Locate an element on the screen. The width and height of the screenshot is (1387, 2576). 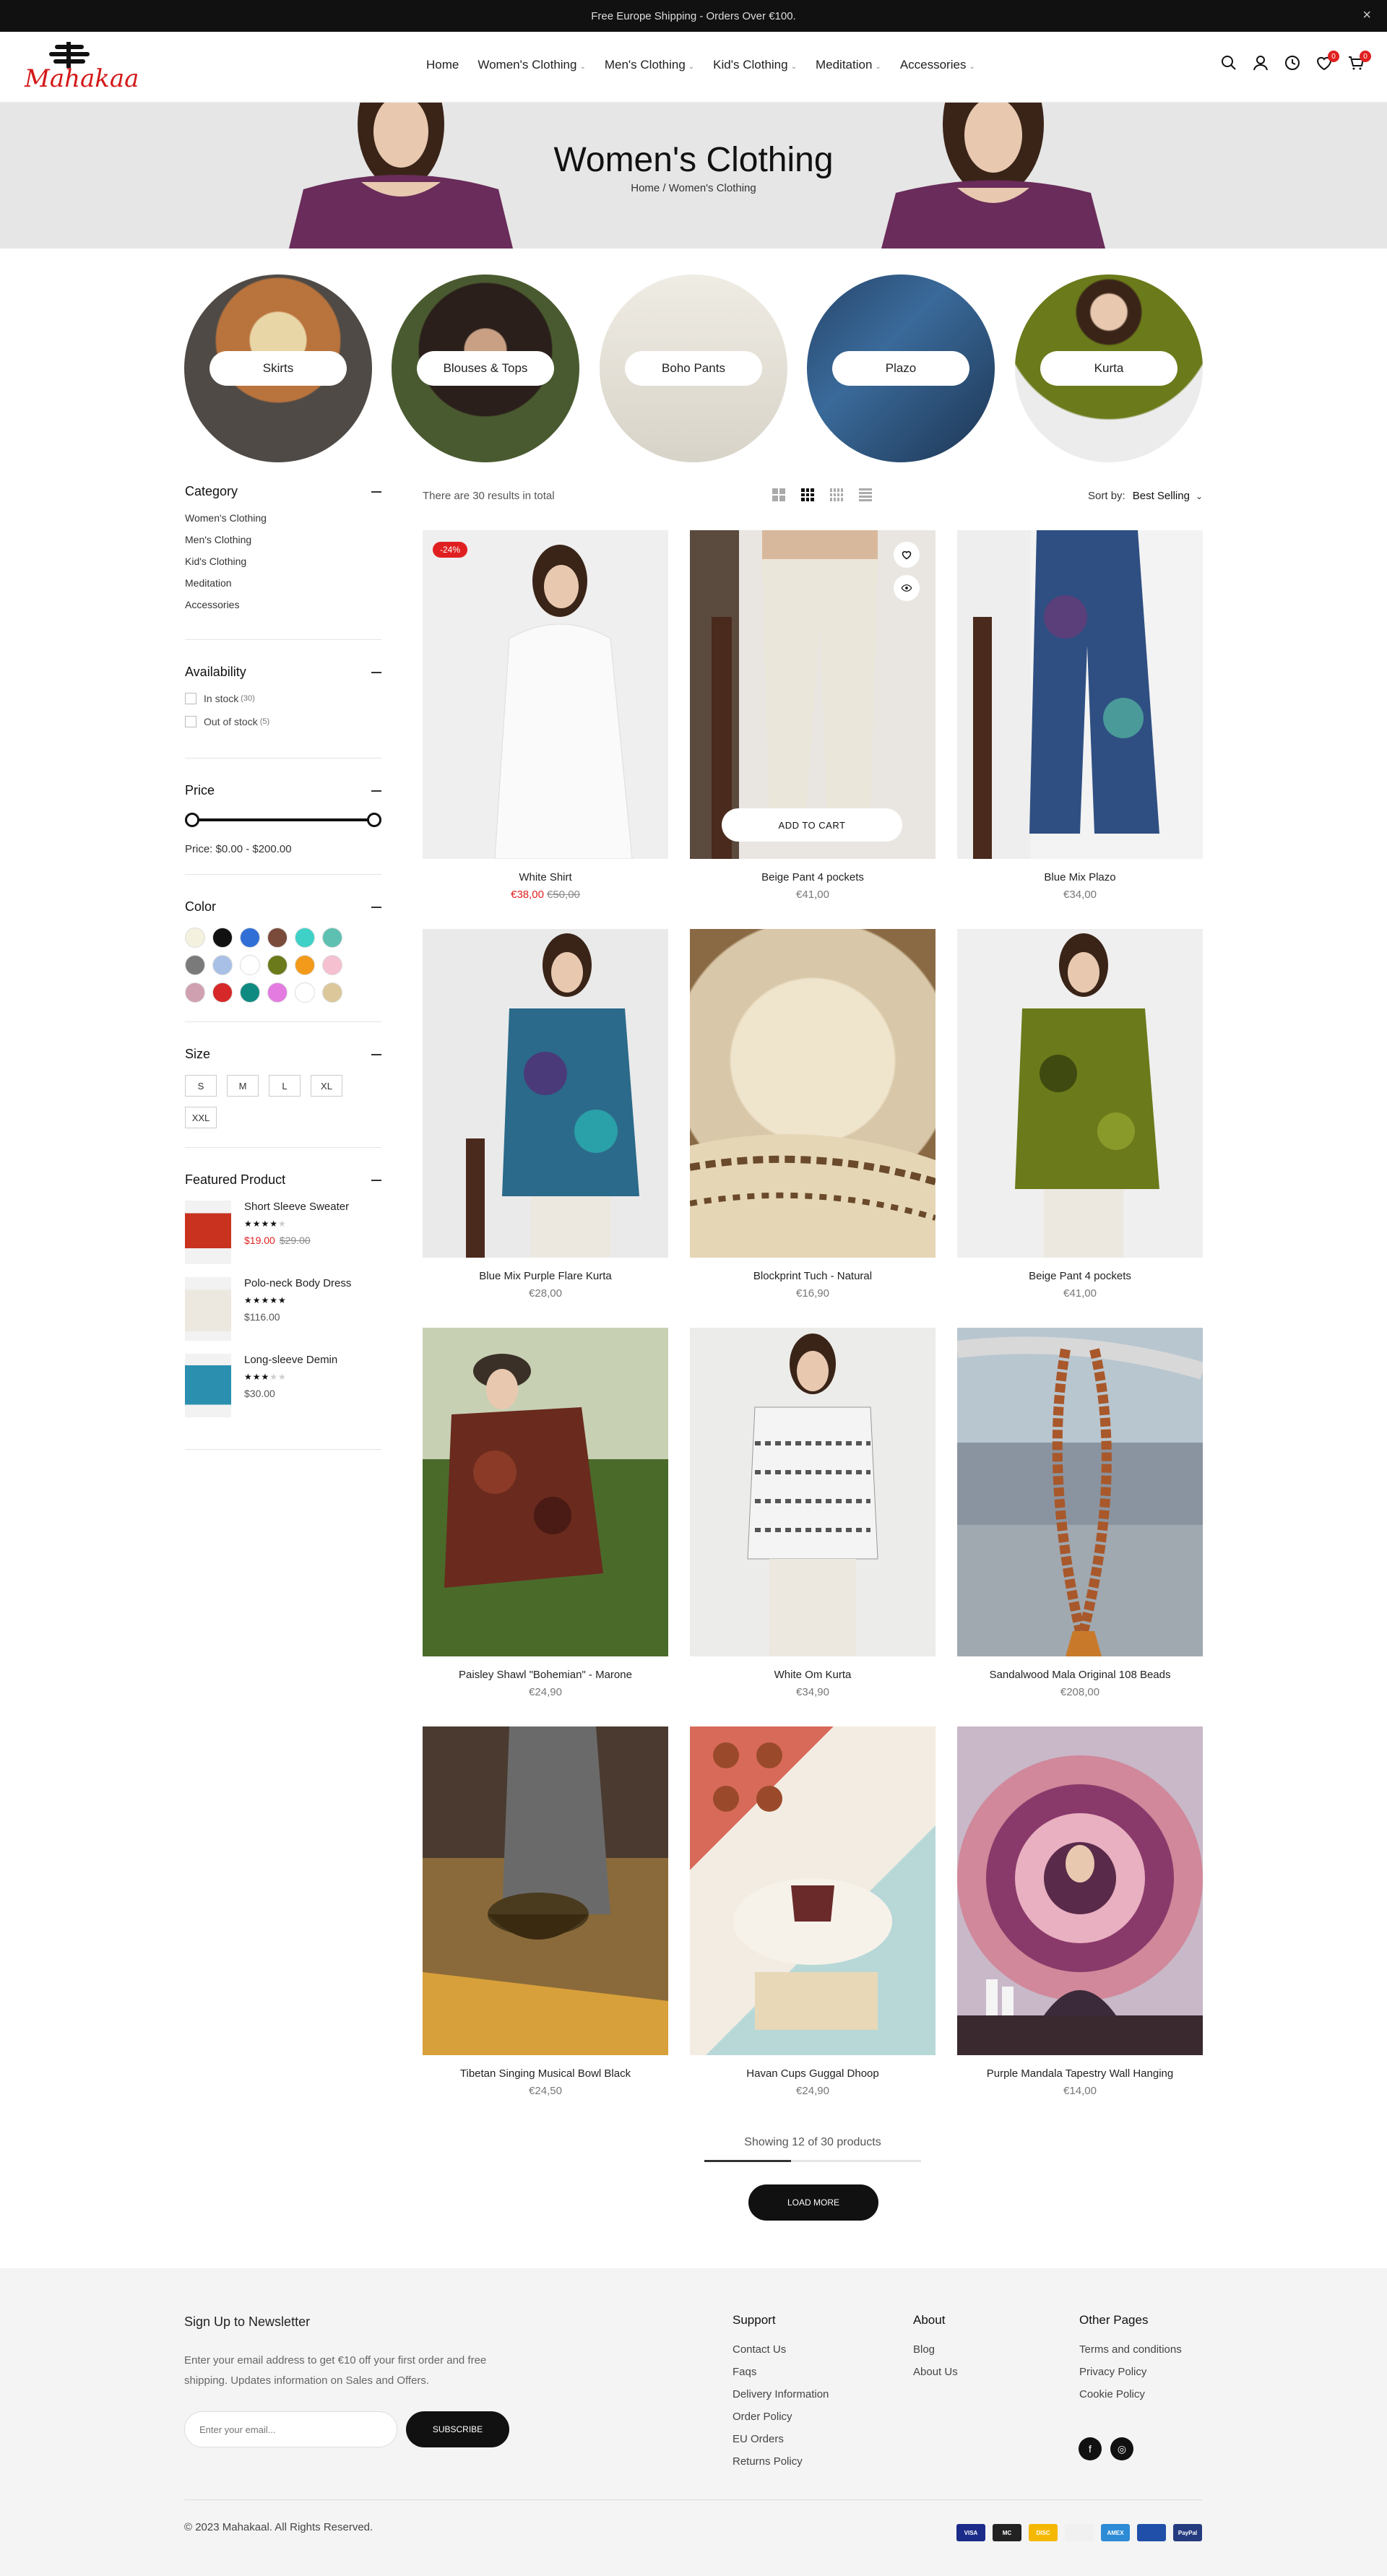
product-card: Blue Mix Purple Flare Kurta €28,00 is located at coordinates (545, 1117).